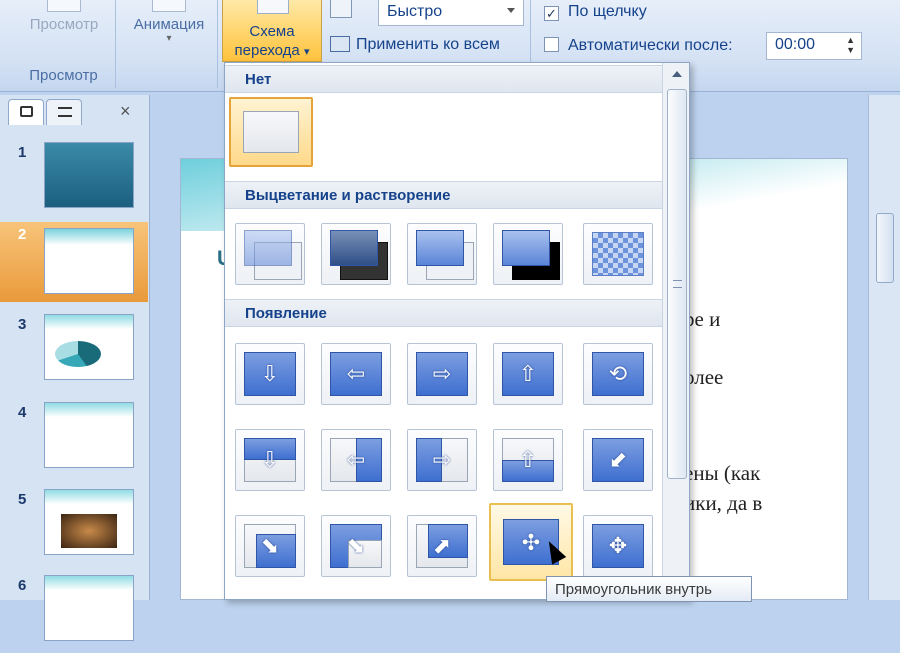 This screenshot has width=900, height=653. I want to click on animation-button-label: Анимация, so click(169, 24).